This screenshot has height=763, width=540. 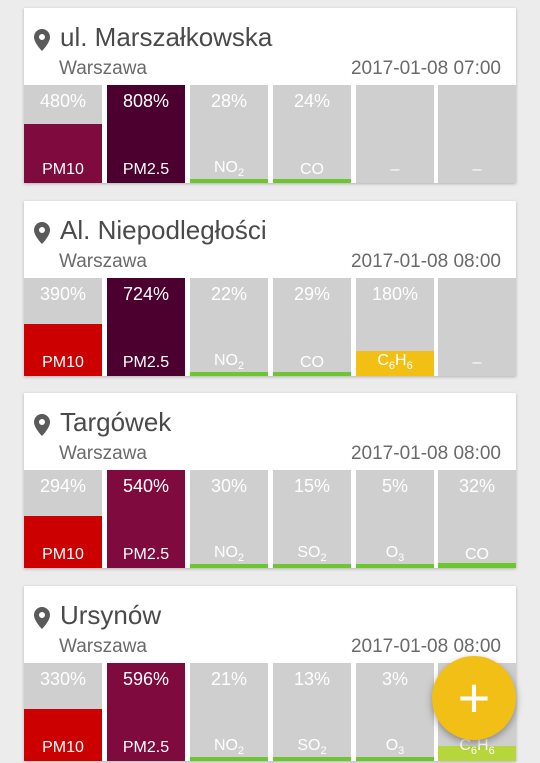 What do you see at coordinates (63, 712) in the screenshot?
I see `pollutant-tile: 330% PM10` at bounding box center [63, 712].